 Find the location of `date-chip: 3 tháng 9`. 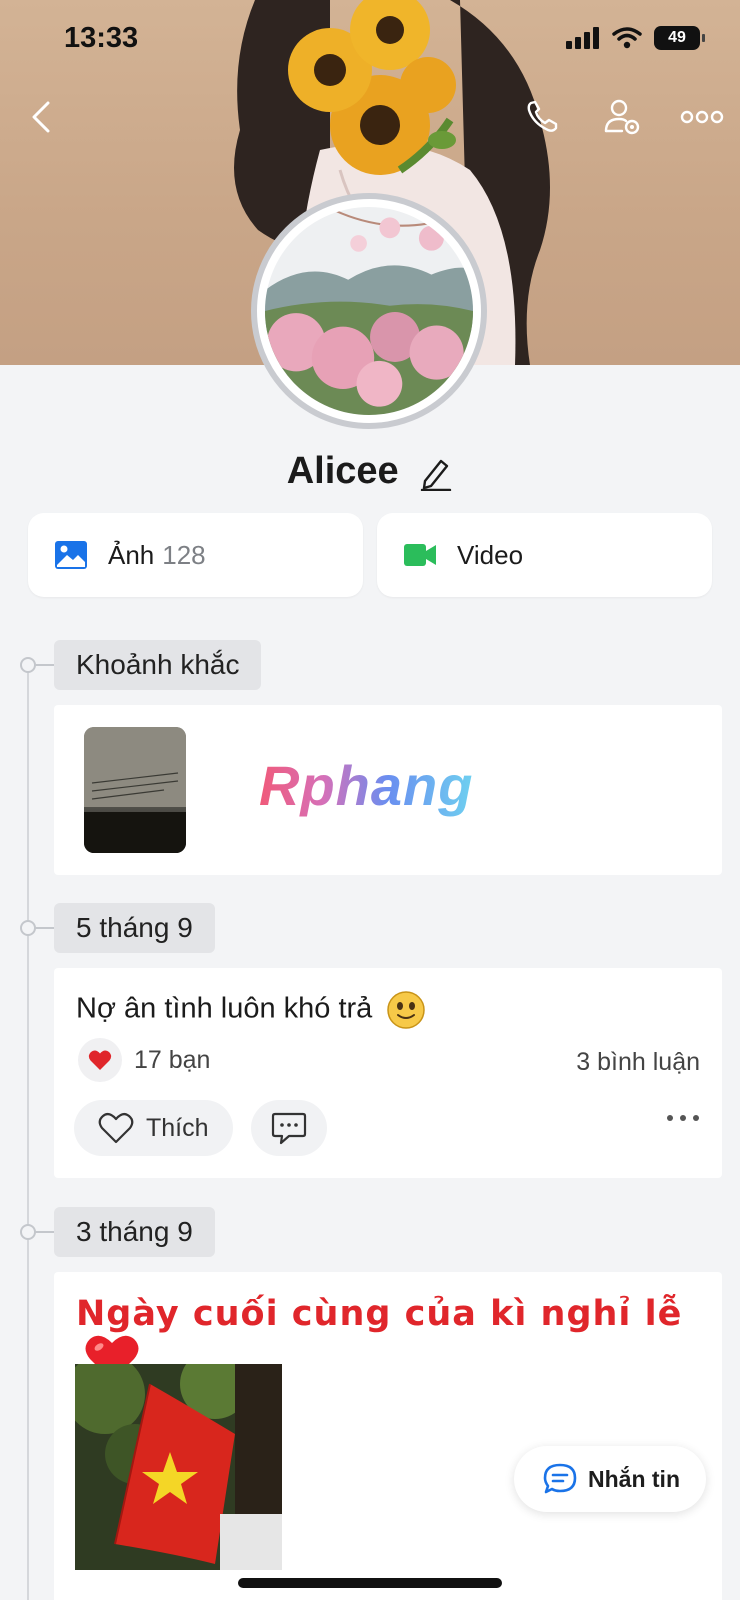

date-chip: 3 tháng 9 is located at coordinates (134, 1232).